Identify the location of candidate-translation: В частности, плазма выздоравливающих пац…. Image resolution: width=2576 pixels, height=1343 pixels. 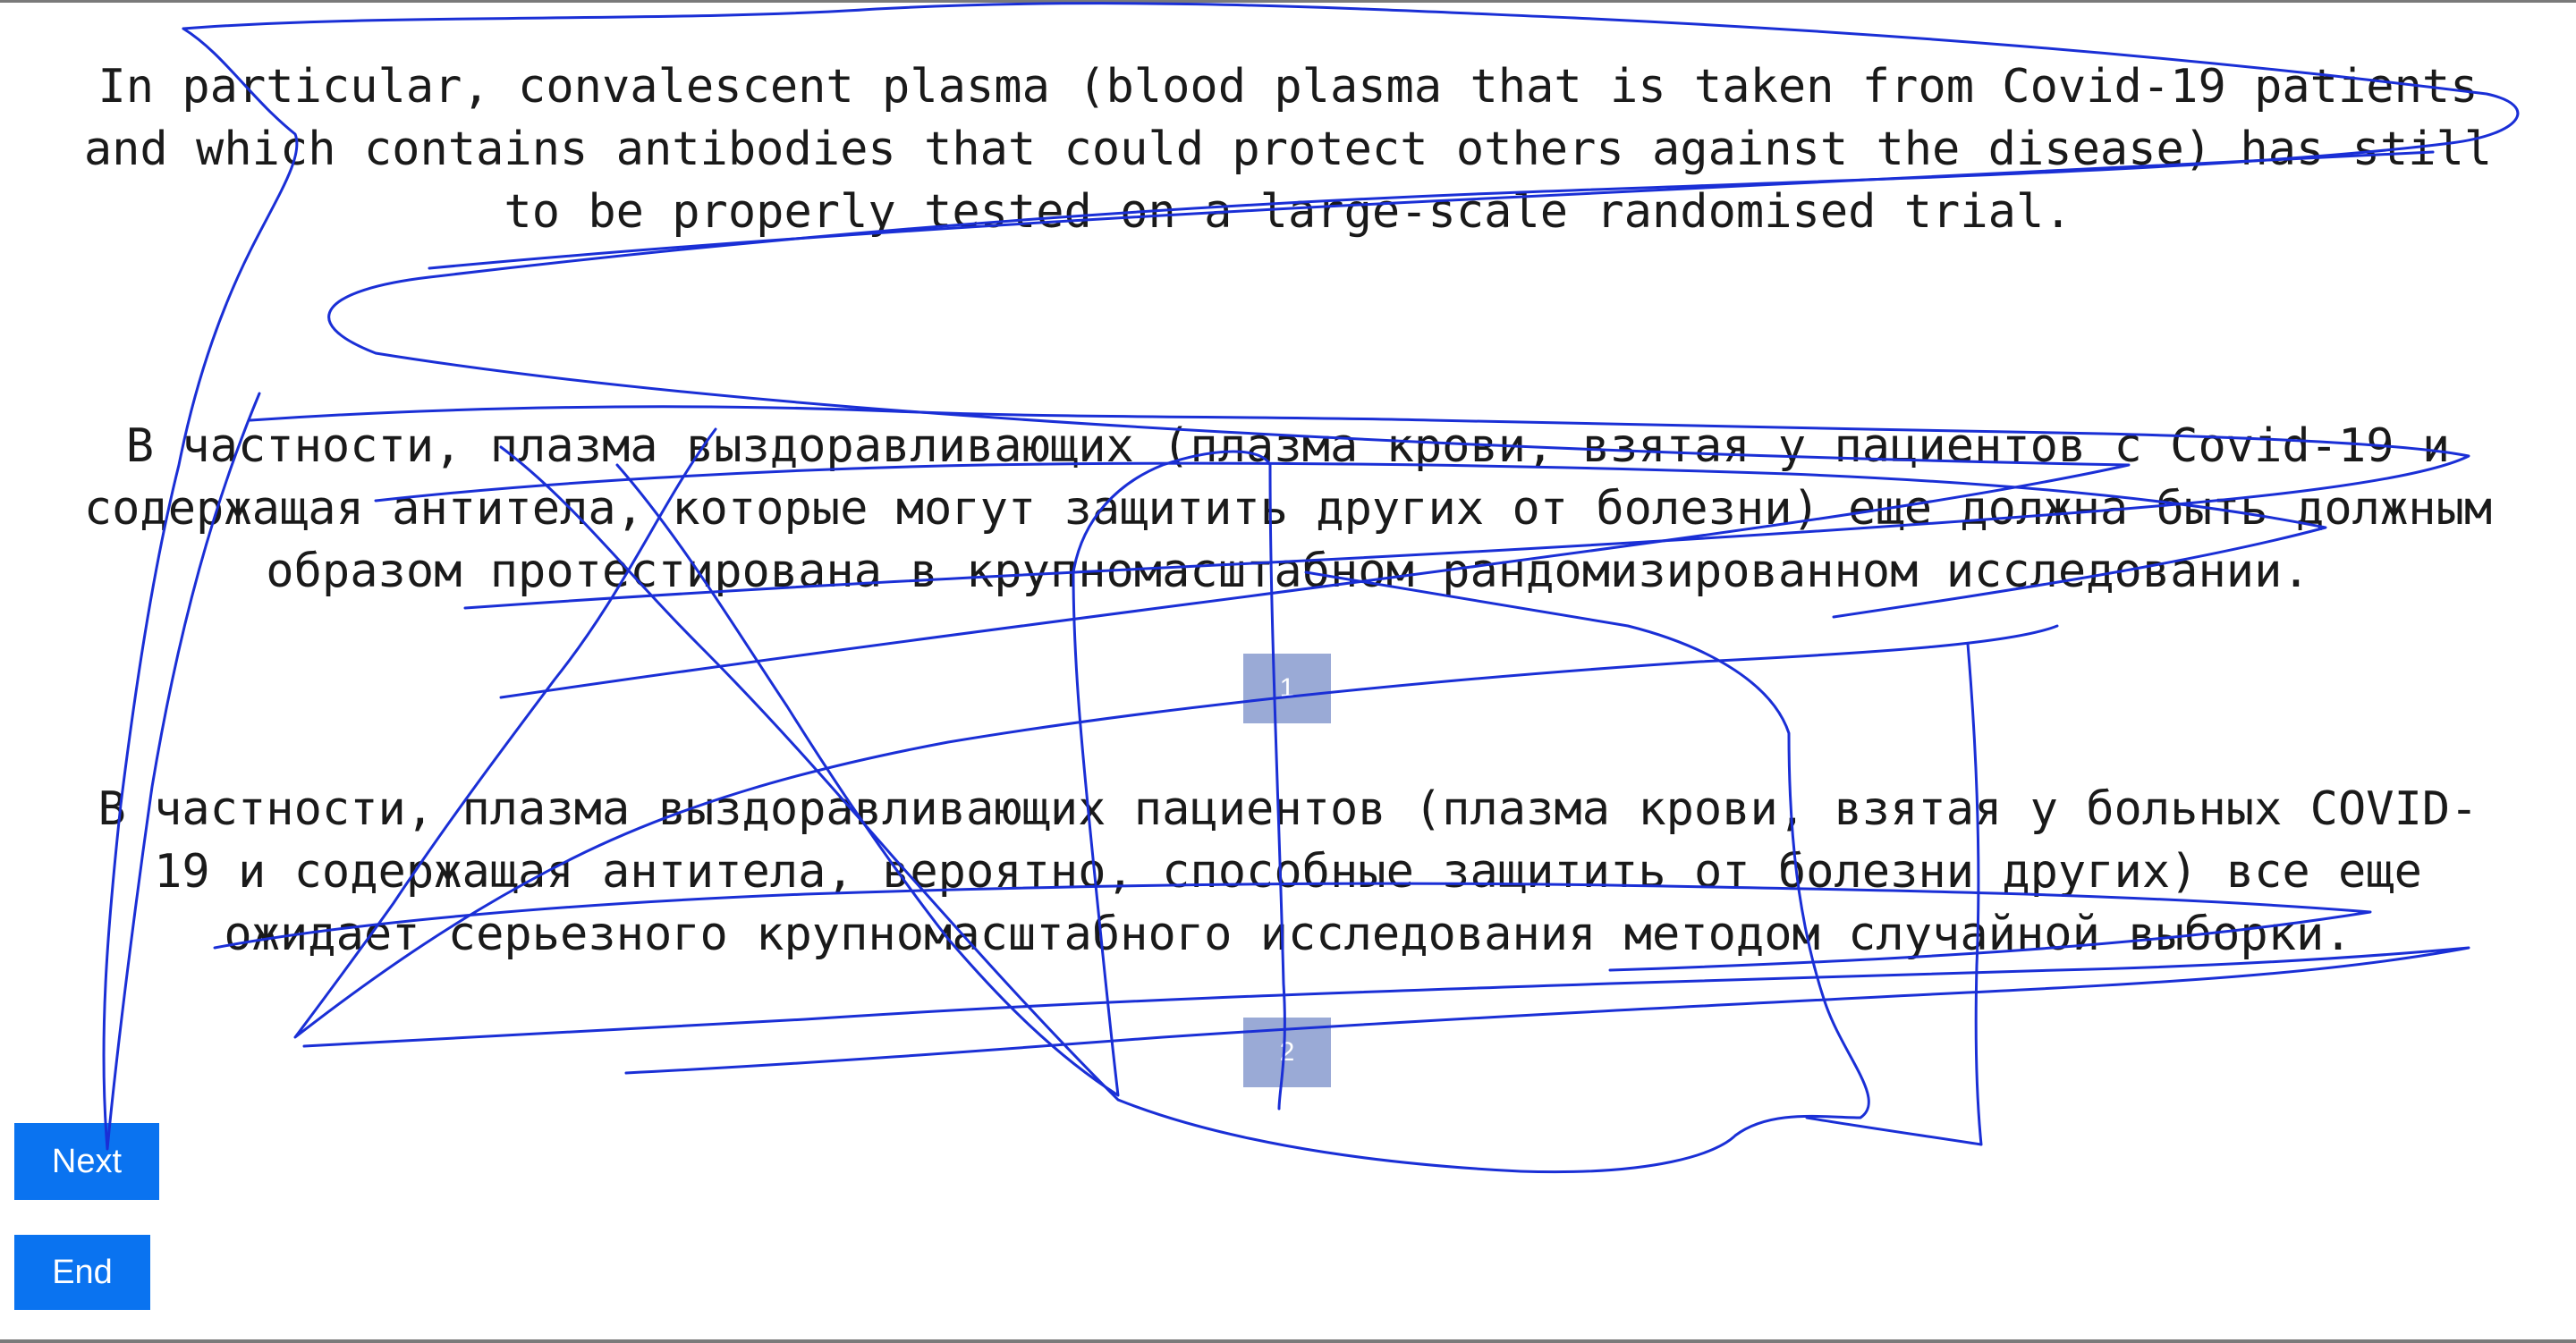
(1288, 872).